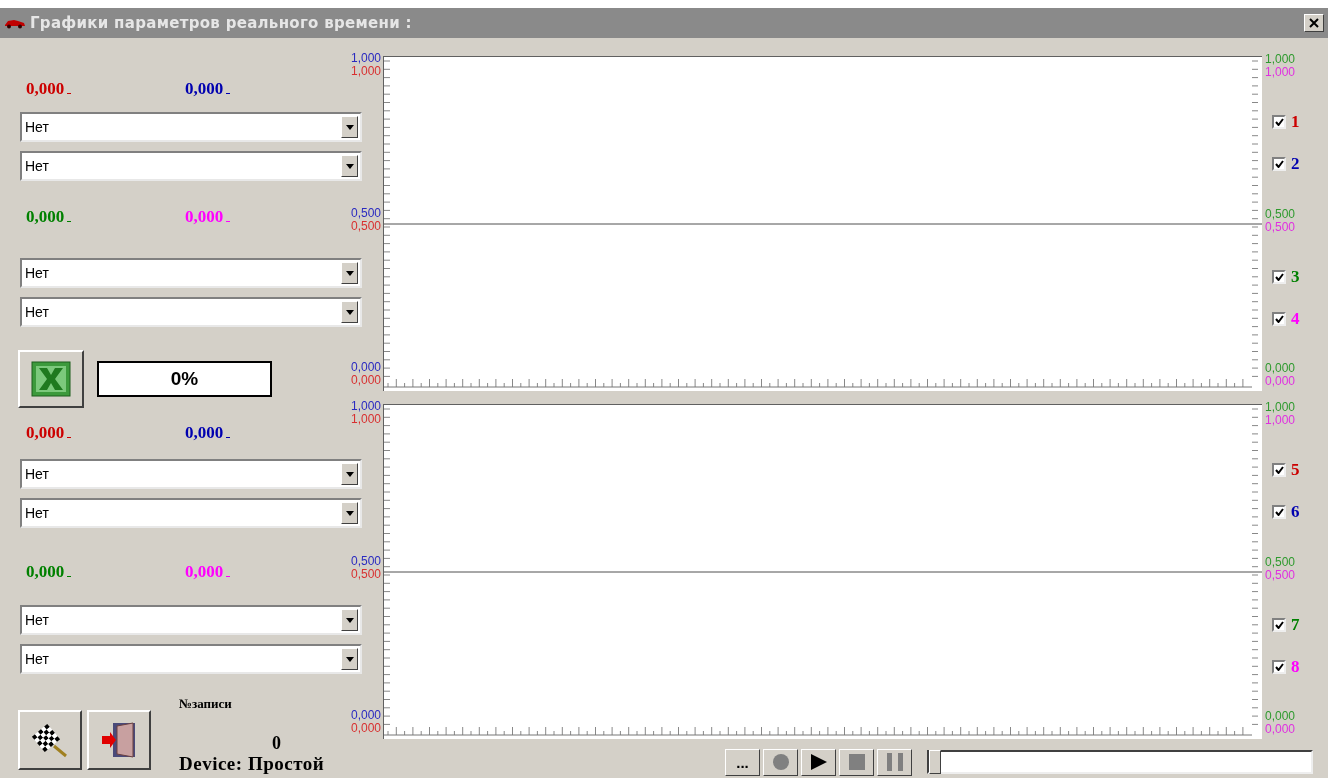 This screenshot has height=778, width=1328. What do you see at coordinates (184, 379) in the screenshot?
I see `progress-percentage: 0%` at bounding box center [184, 379].